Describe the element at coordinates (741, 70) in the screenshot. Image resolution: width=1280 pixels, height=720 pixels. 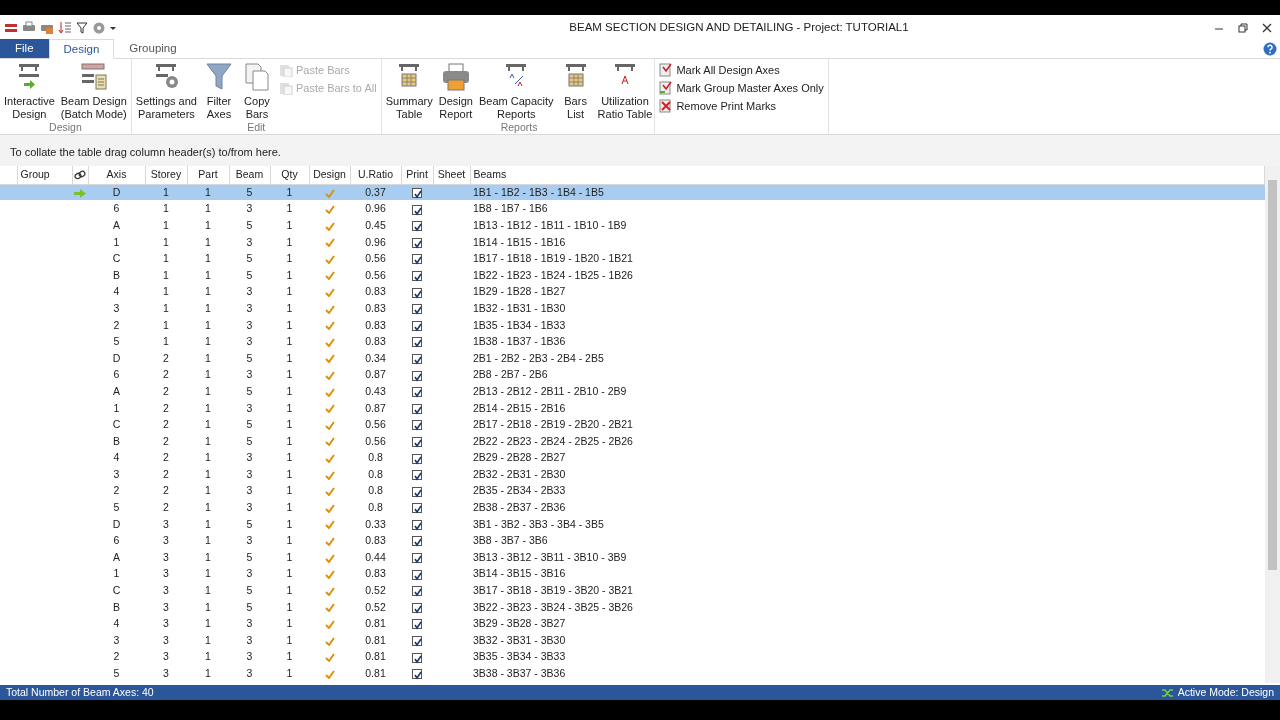
I see `ribbon-button: Mark All Design Axes` at that location.